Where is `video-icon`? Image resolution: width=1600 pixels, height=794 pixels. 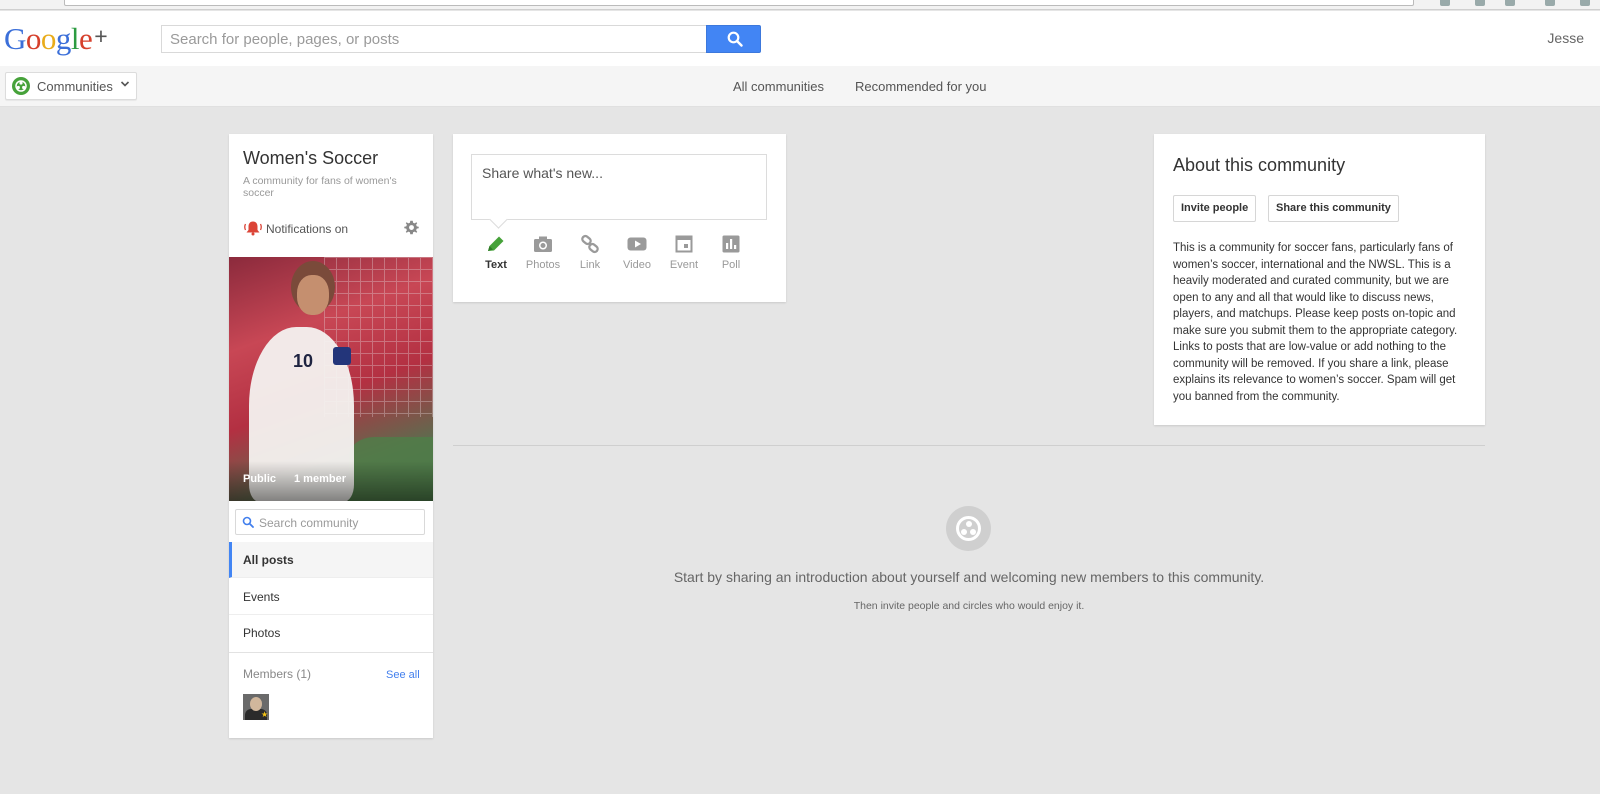 video-icon is located at coordinates (637, 244).